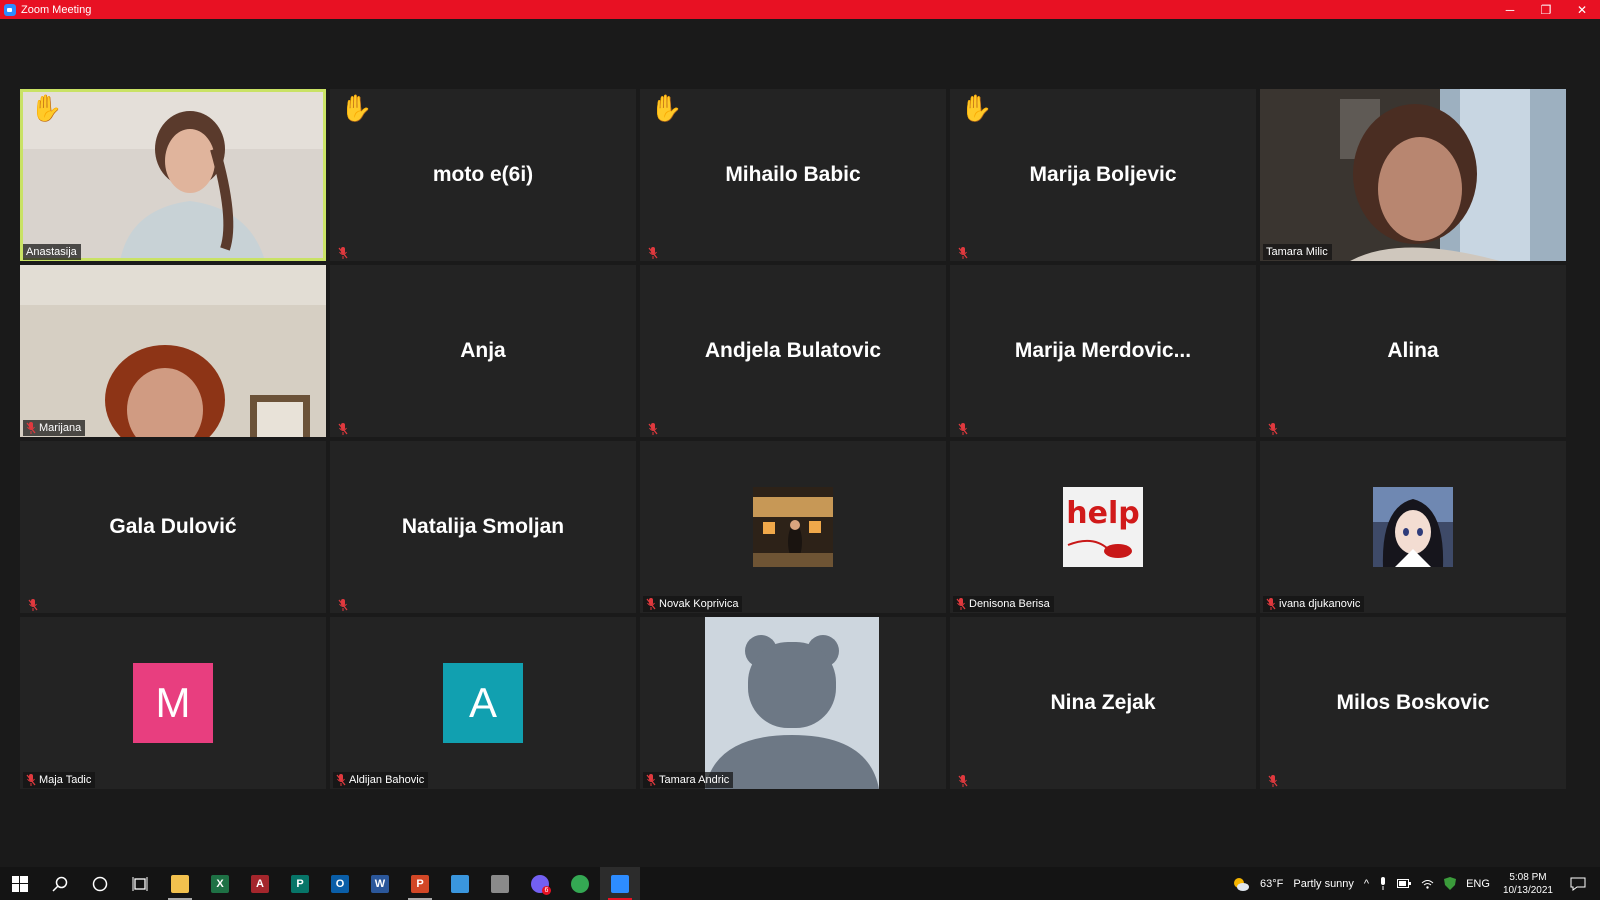 Image resolution: width=1600 pixels, height=900 pixels. I want to click on zoom-icon, so click(620, 883).